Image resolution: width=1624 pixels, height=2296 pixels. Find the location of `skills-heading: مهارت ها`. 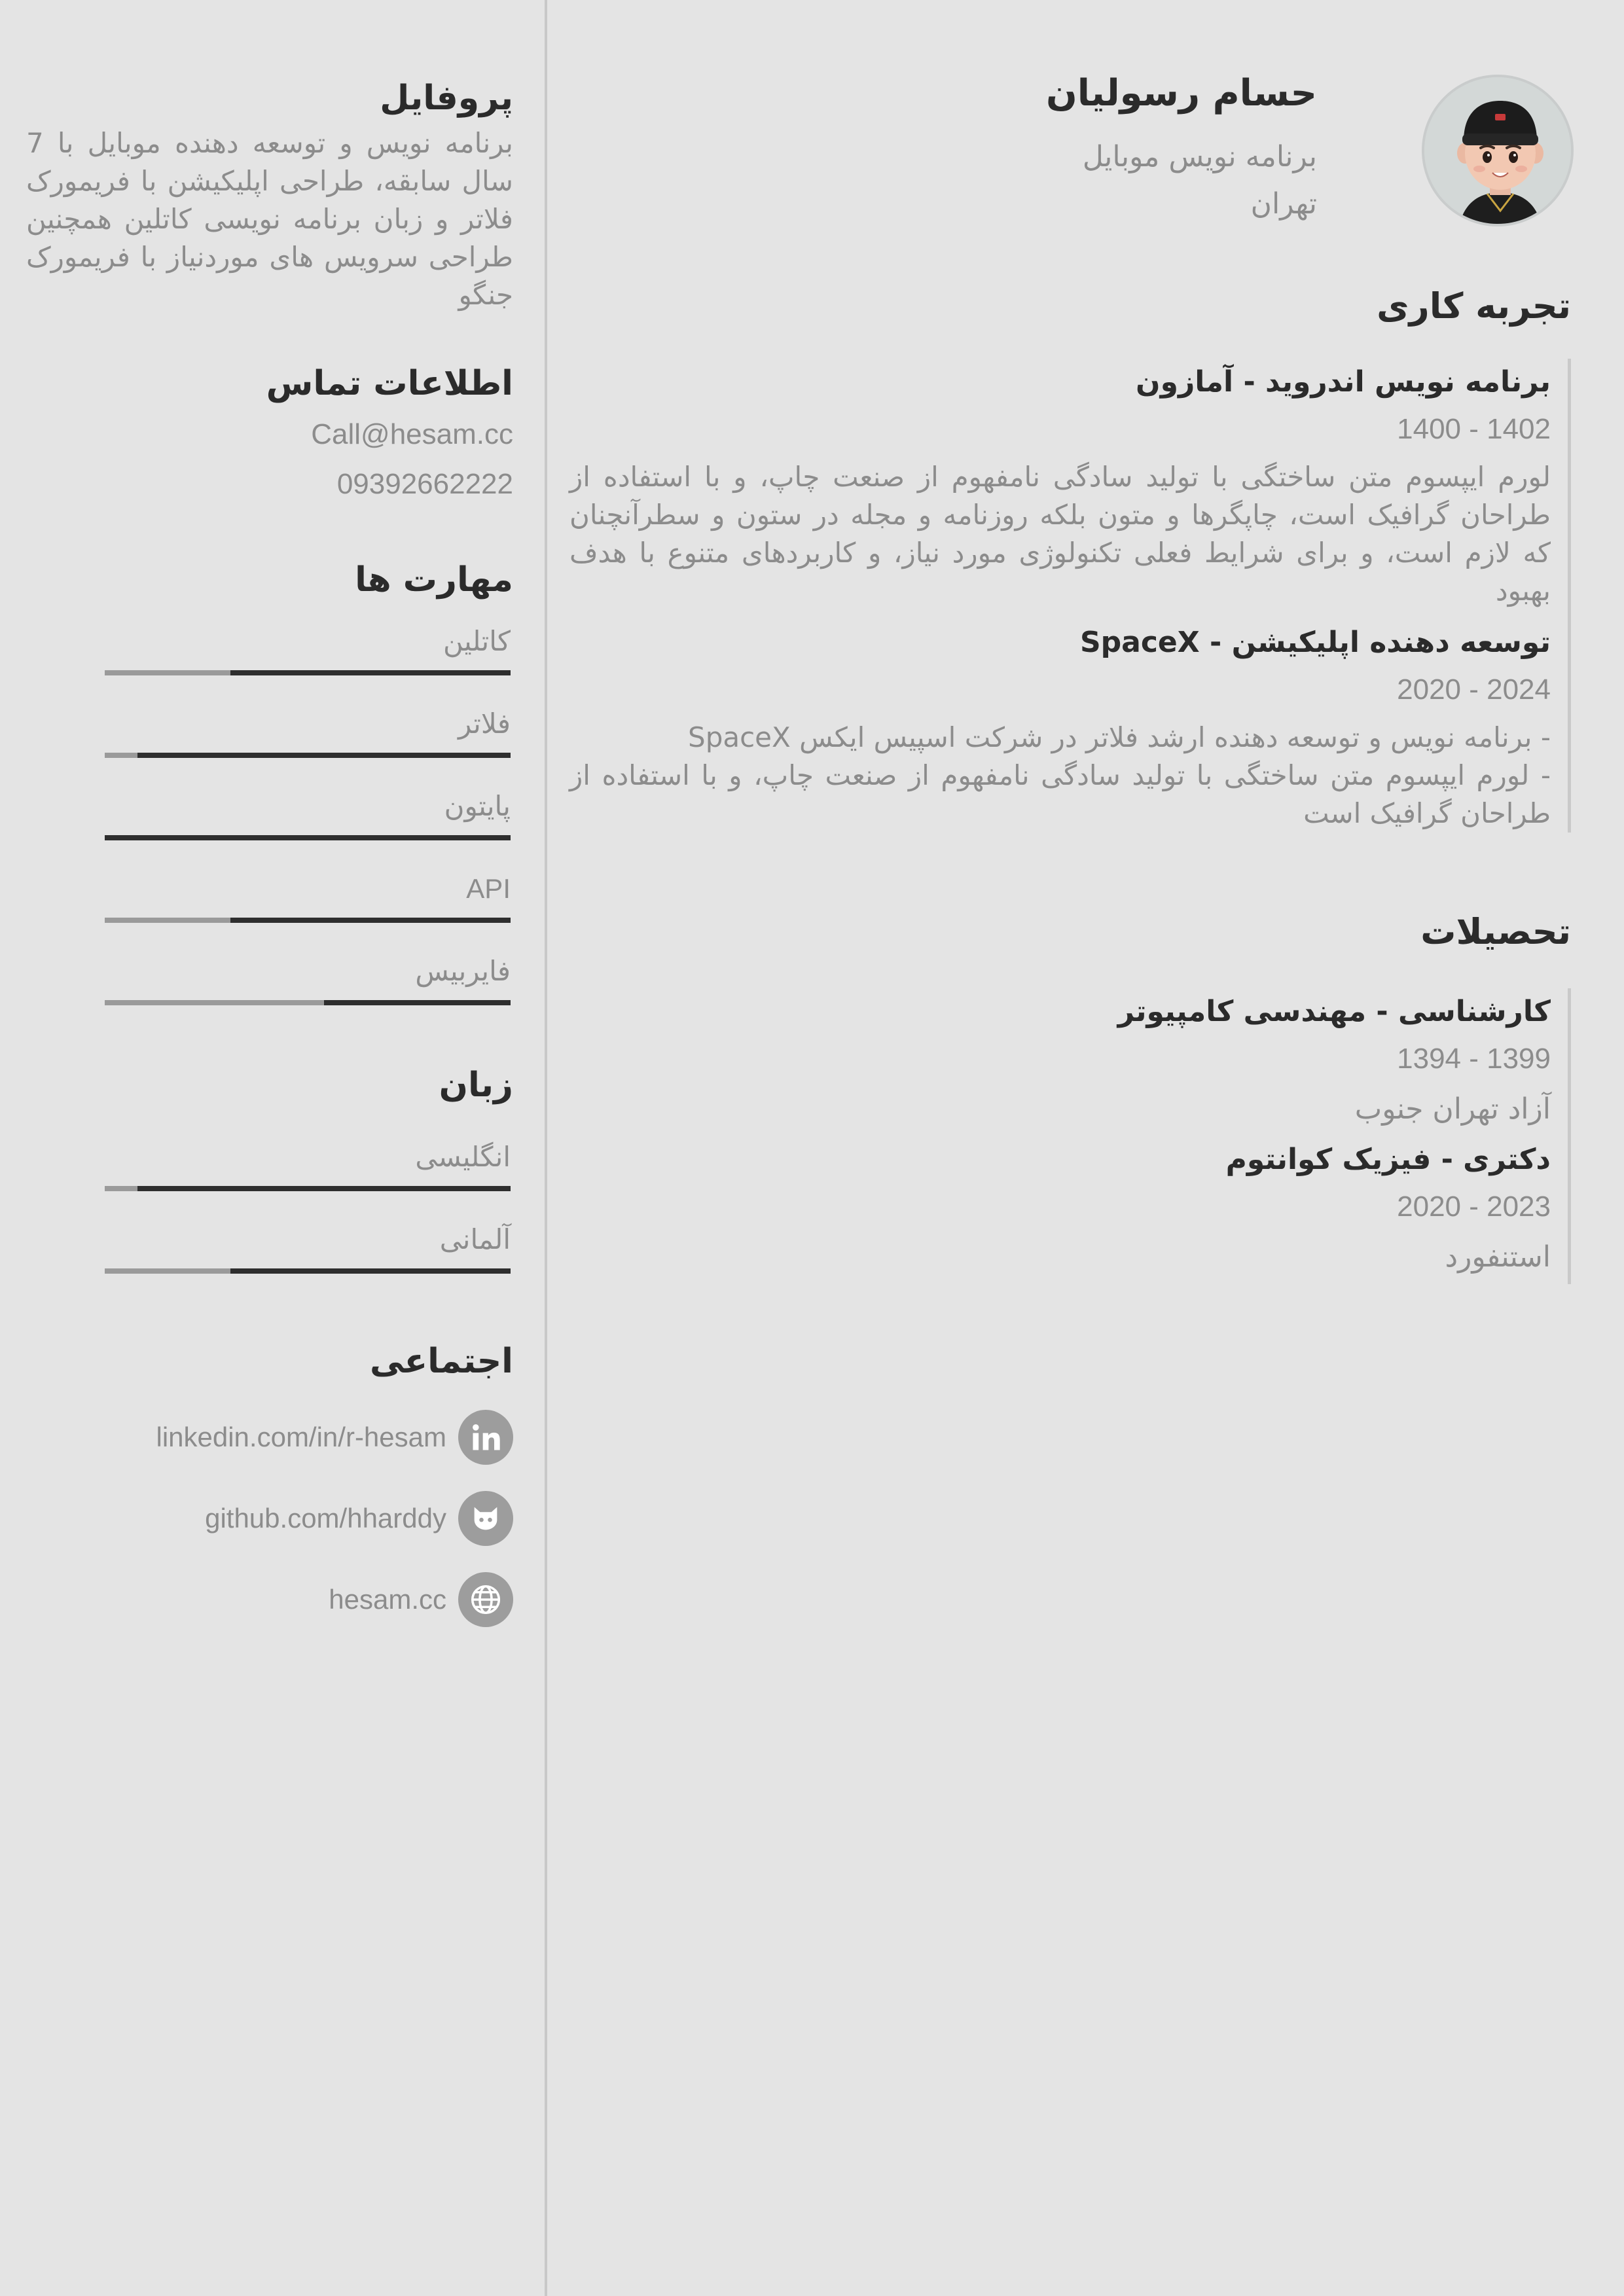

skills-heading: مهارت ها is located at coordinates (434, 580).